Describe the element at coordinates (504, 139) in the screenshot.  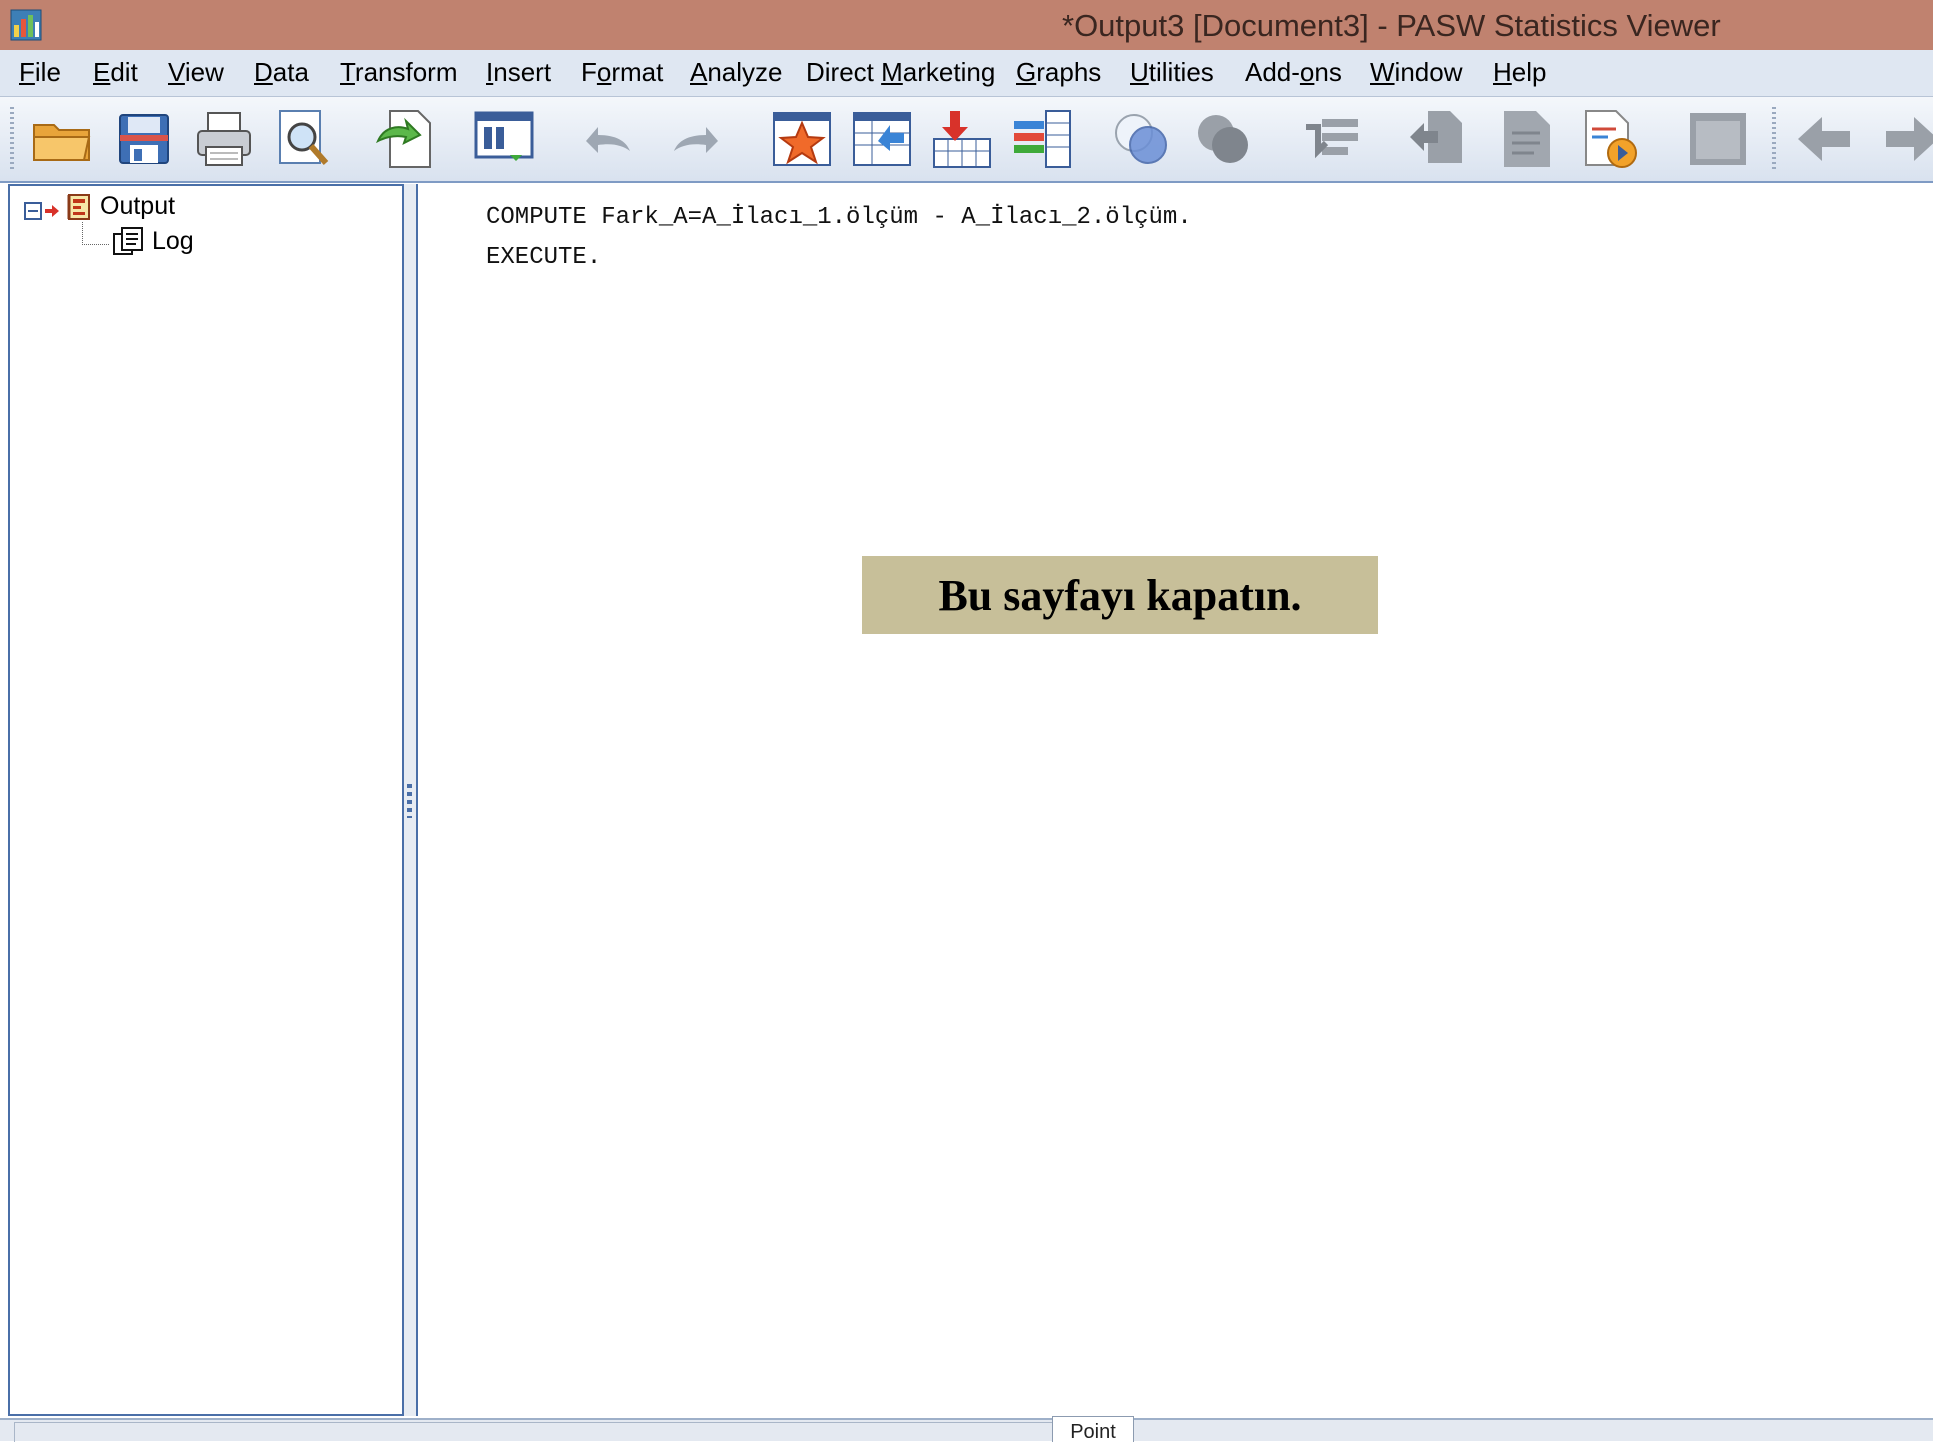
I see `recall-dialog-icon` at that location.